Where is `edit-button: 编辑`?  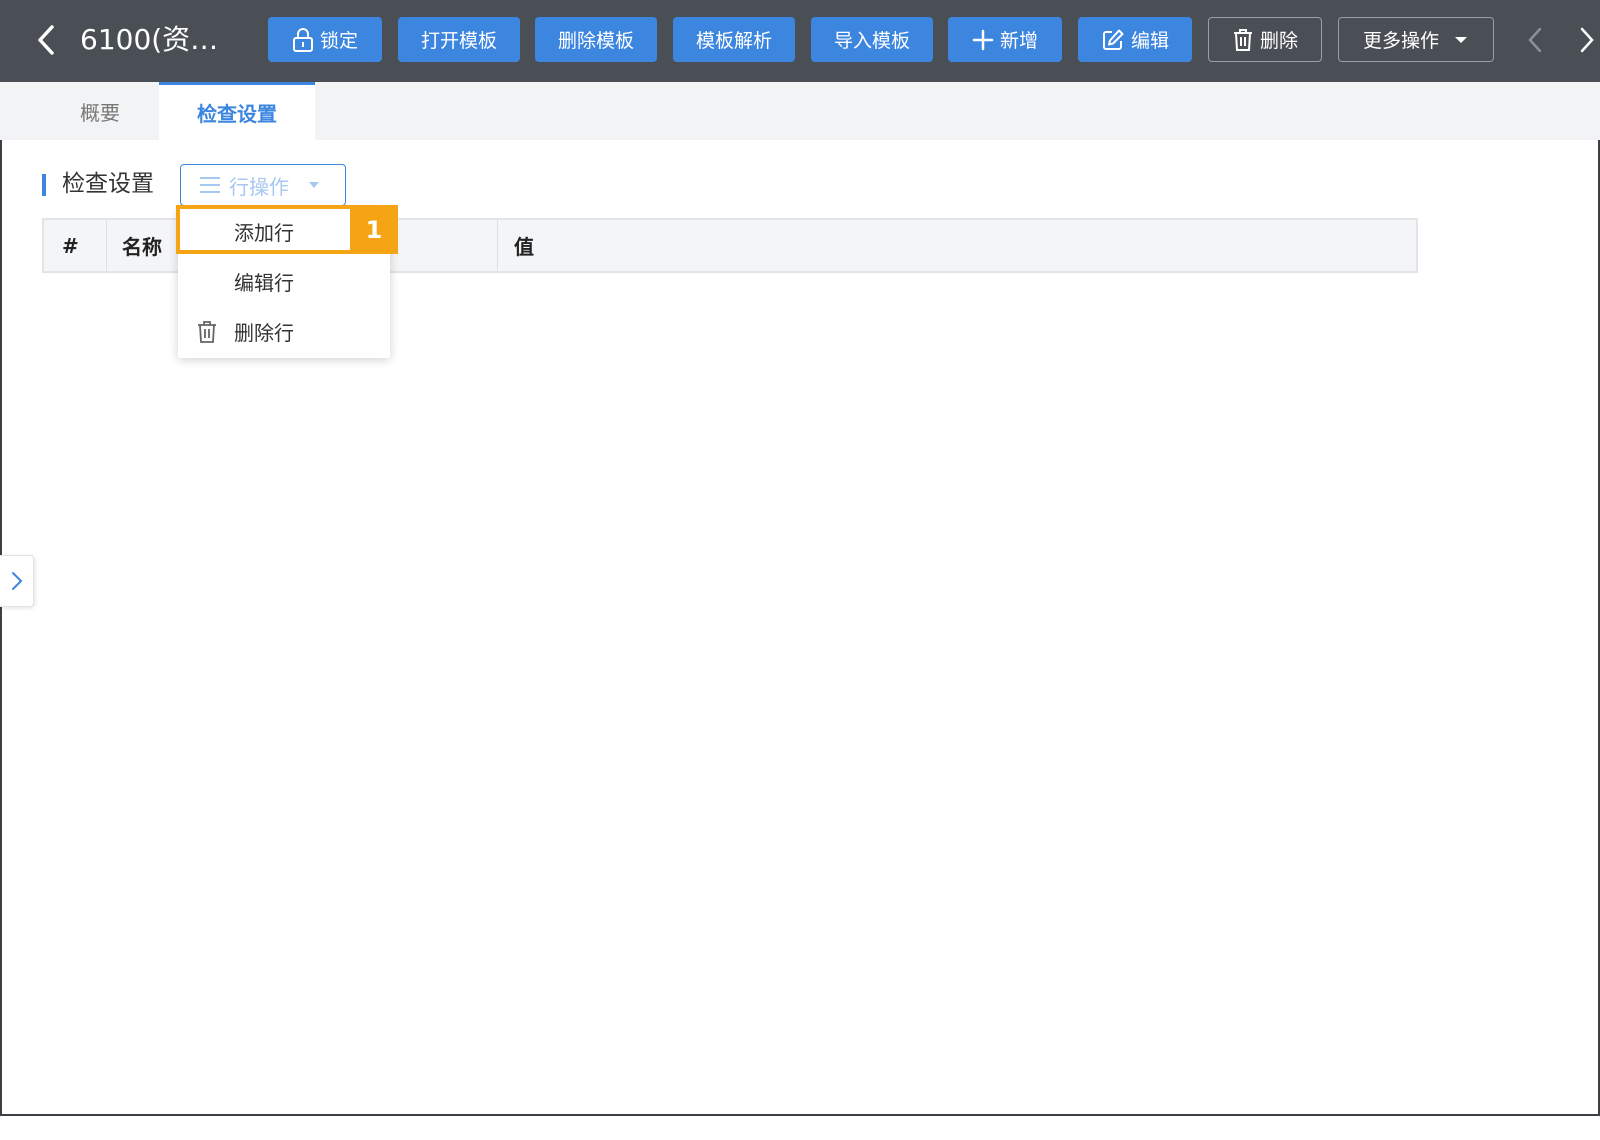
edit-button: 编辑 is located at coordinates (1135, 39).